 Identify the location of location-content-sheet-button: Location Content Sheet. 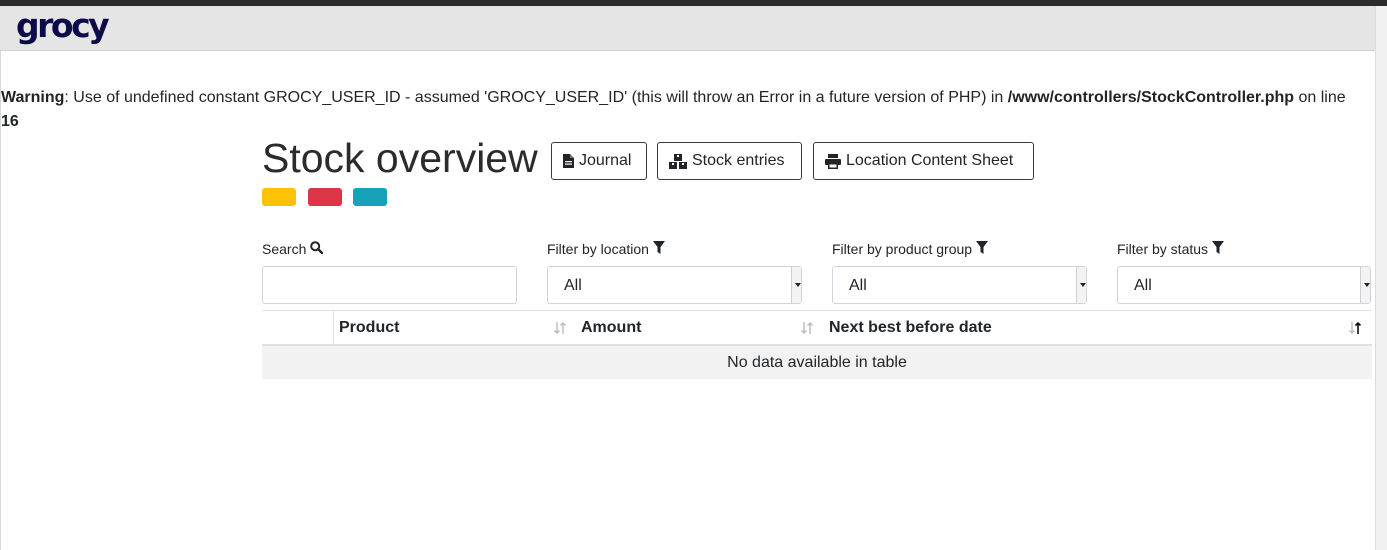
(923, 161).